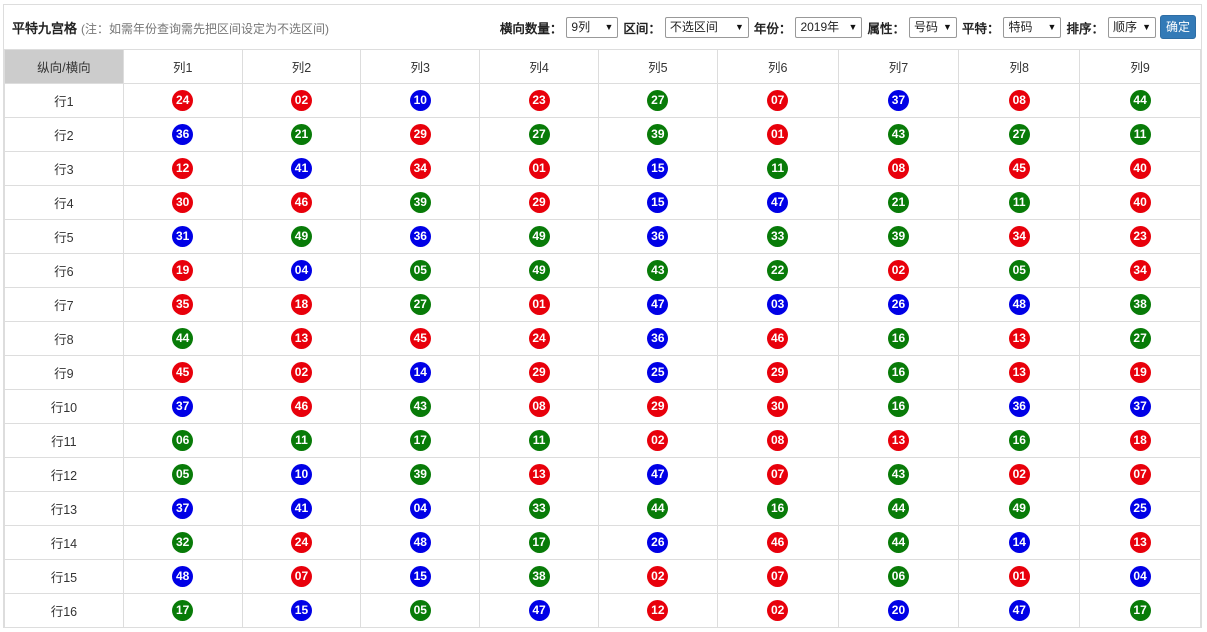  I want to click on attribute-select: 号码 ▼, so click(932, 27).